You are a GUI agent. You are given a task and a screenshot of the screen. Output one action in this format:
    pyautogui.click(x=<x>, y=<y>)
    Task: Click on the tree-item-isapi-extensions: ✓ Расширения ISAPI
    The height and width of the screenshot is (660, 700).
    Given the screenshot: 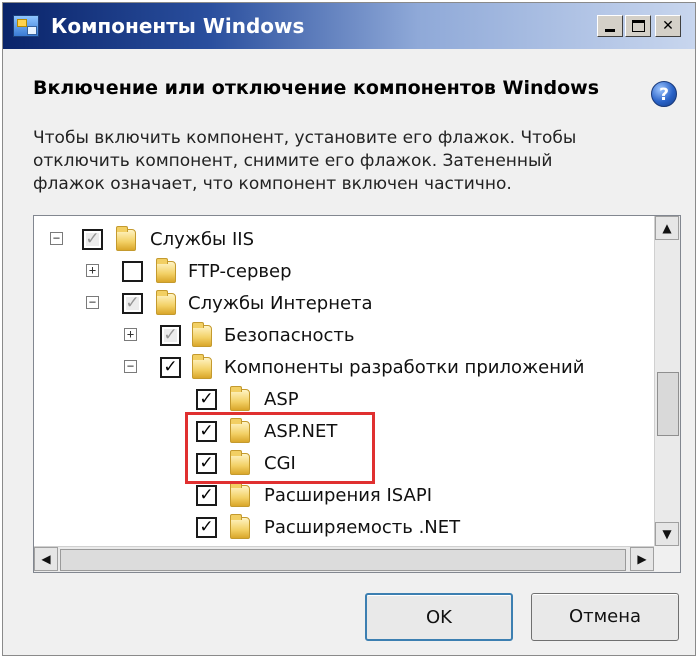 What is the action you would take?
    pyautogui.click(x=344, y=495)
    